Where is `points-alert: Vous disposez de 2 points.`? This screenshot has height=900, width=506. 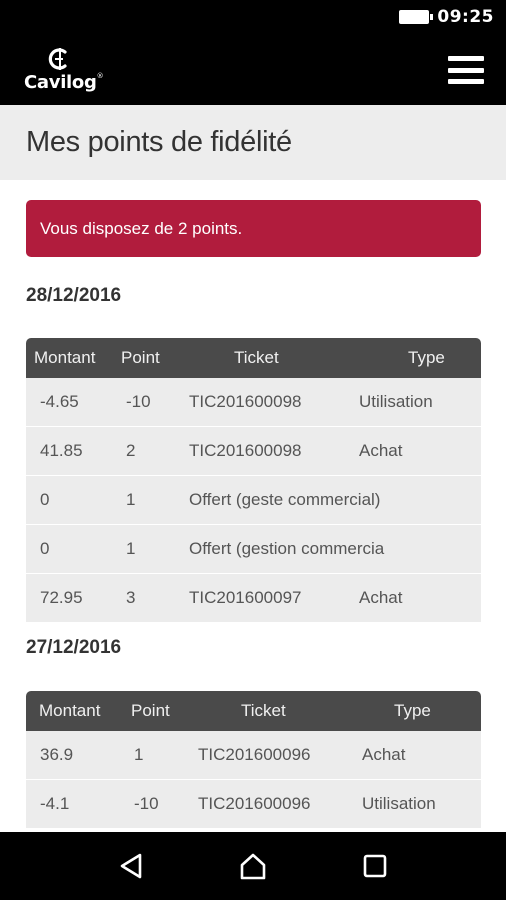 points-alert: Vous disposez de 2 points. is located at coordinates (253, 228).